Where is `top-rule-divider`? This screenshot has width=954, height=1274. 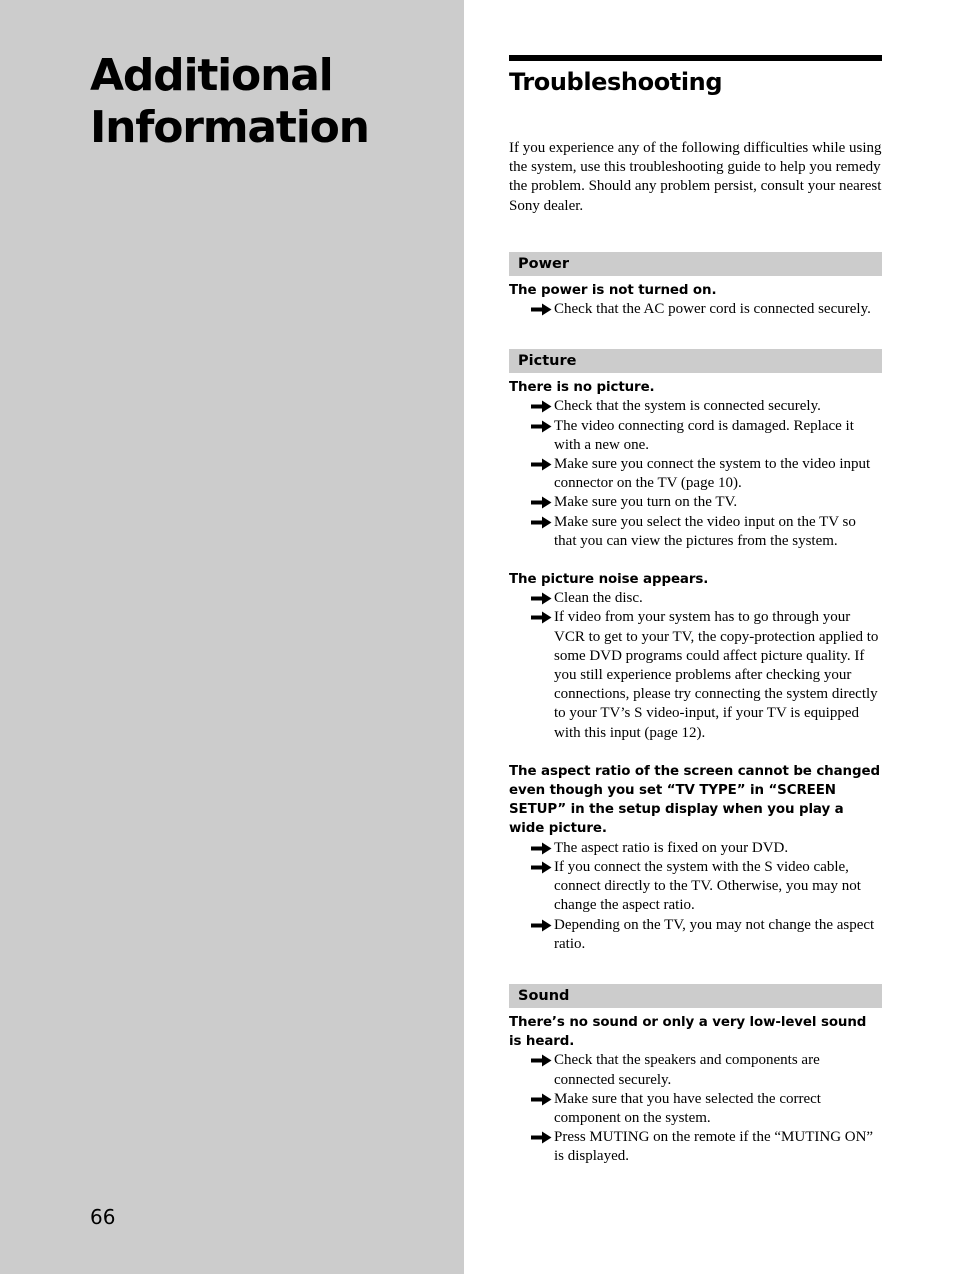
top-rule-divider is located at coordinates (695, 58).